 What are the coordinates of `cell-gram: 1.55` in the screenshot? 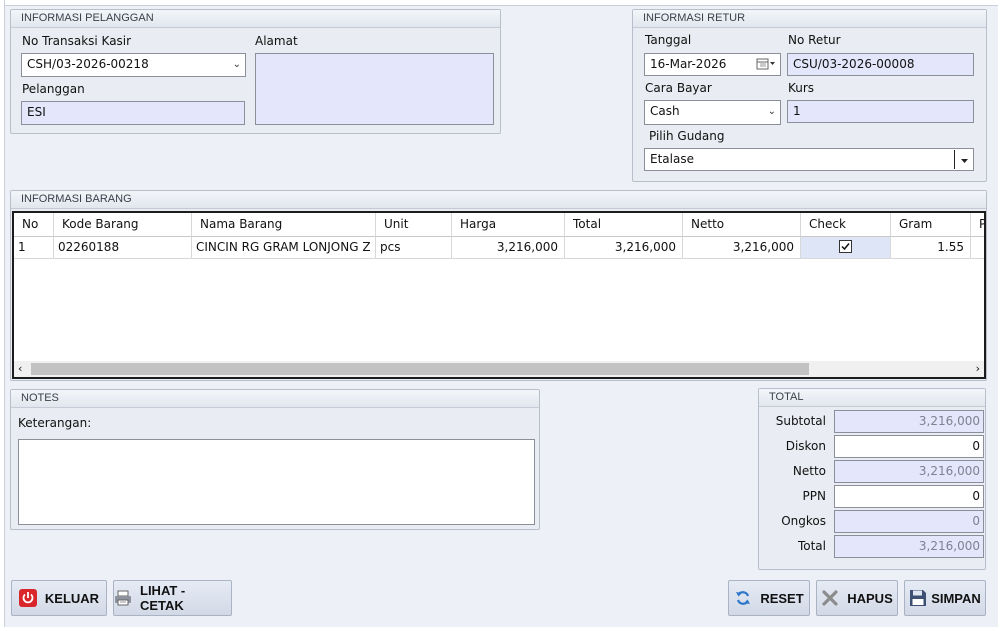 It's located at (931, 248).